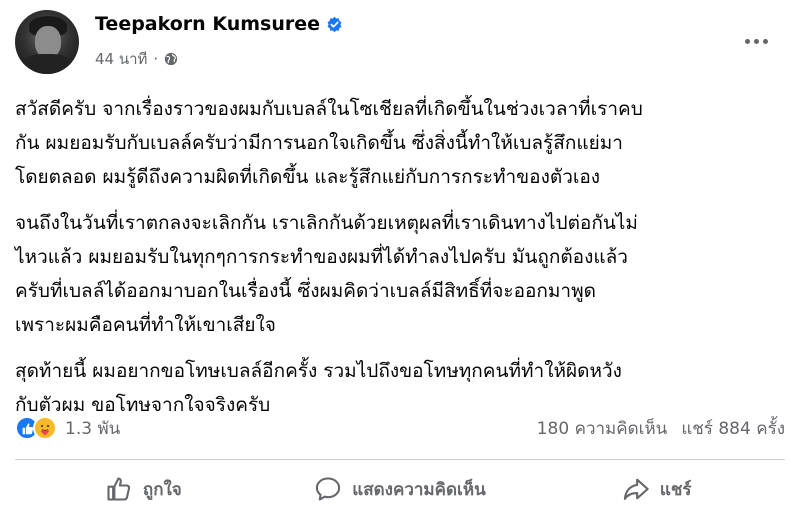 This screenshot has width=800, height=515. Describe the element at coordinates (207, 24) in the screenshot. I see `author-name: Teepakorn Kumsuree` at that location.